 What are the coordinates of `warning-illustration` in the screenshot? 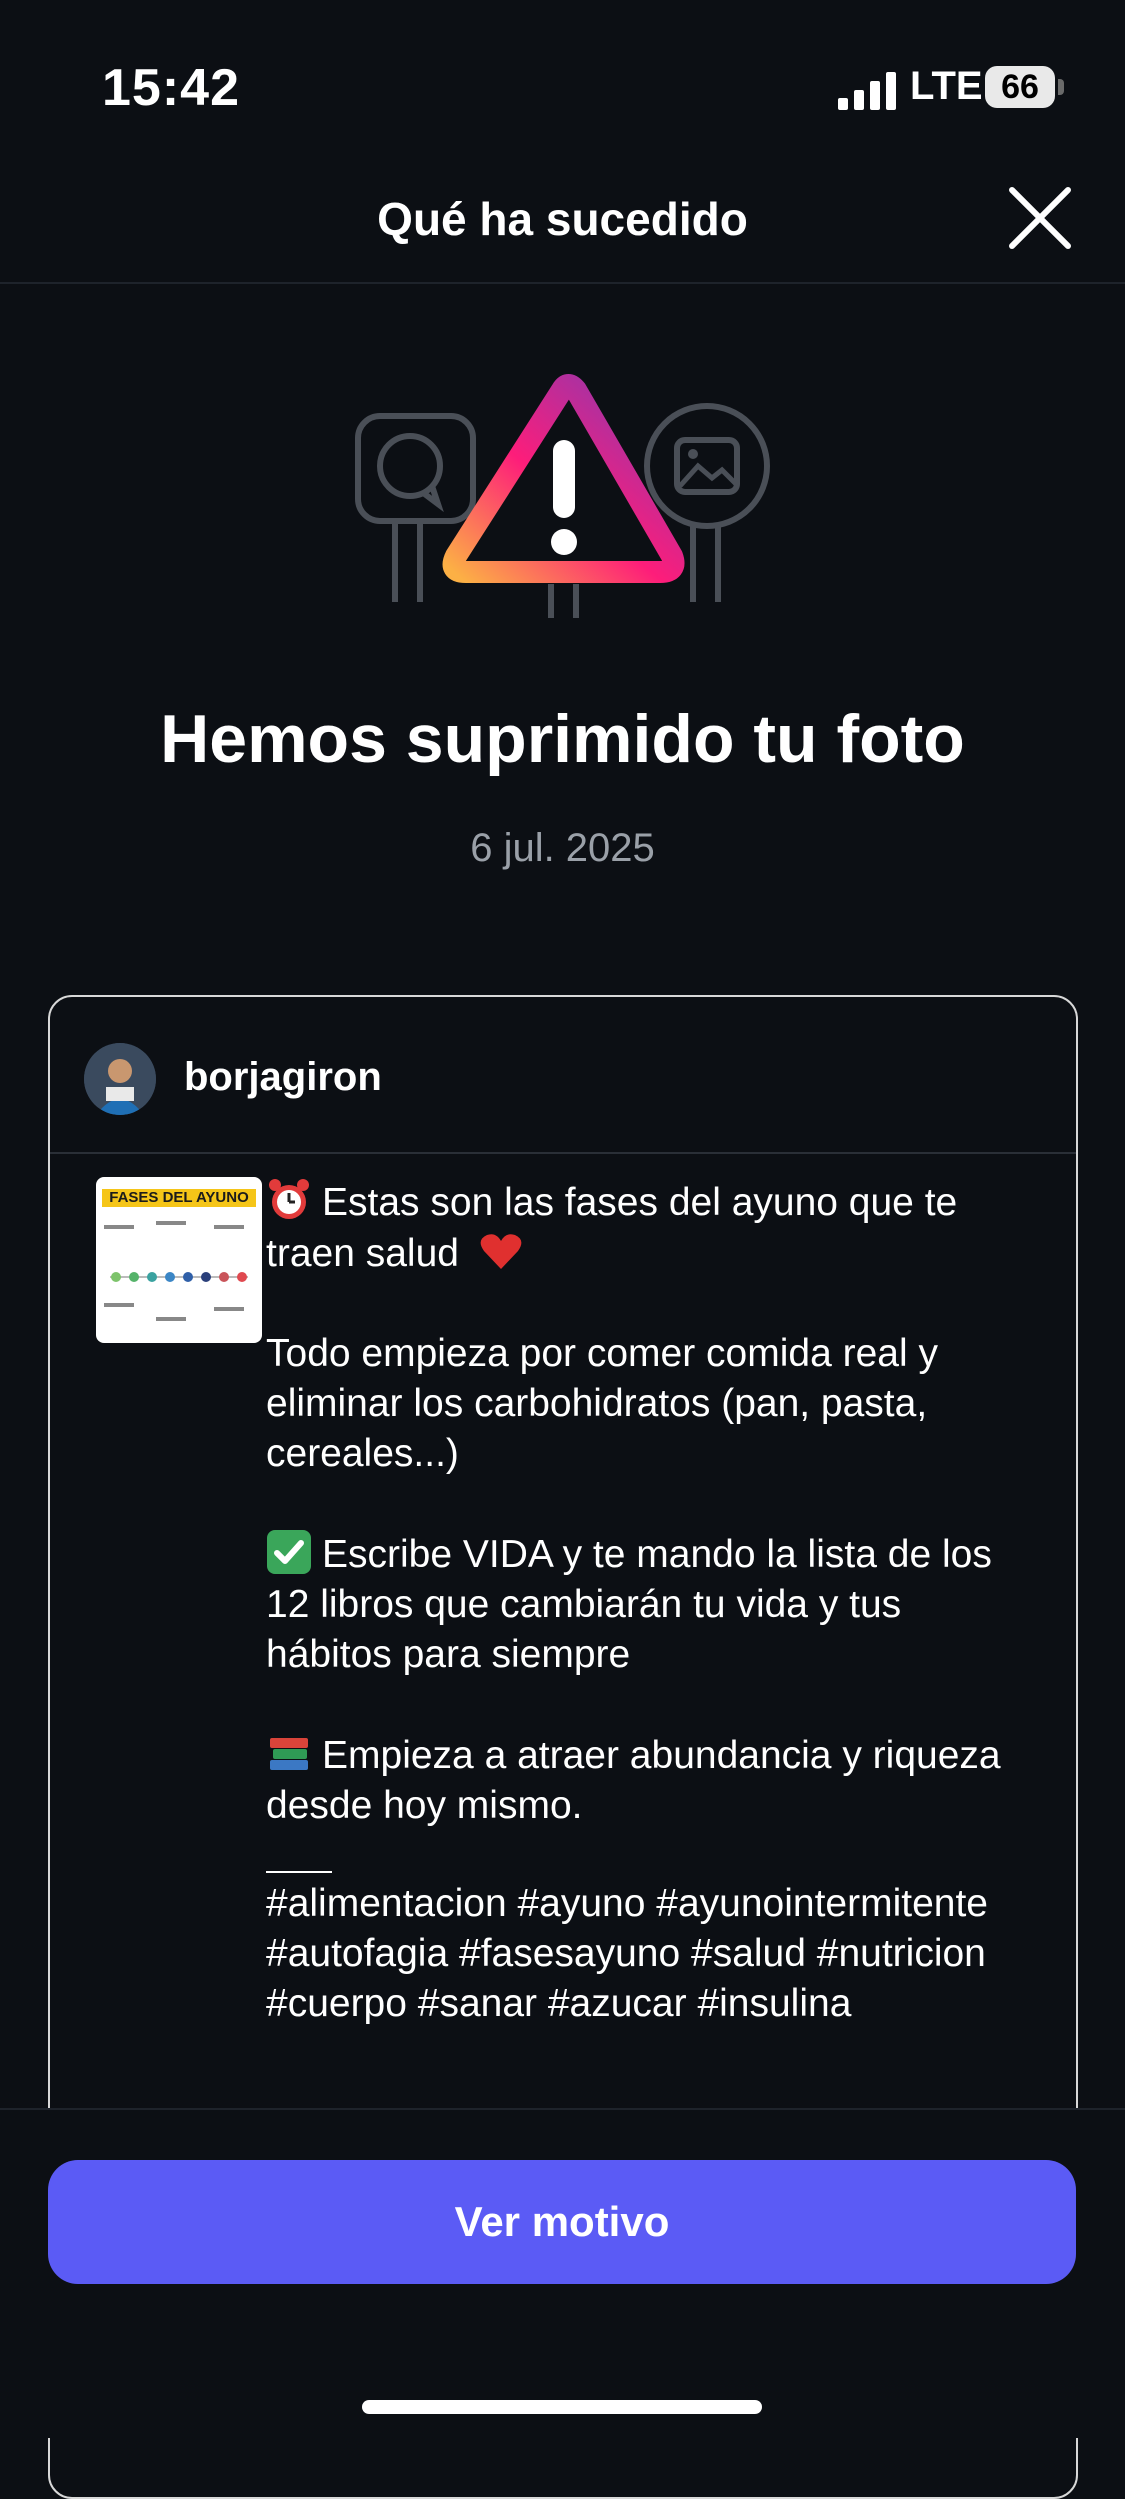 It's located at (562, 496).